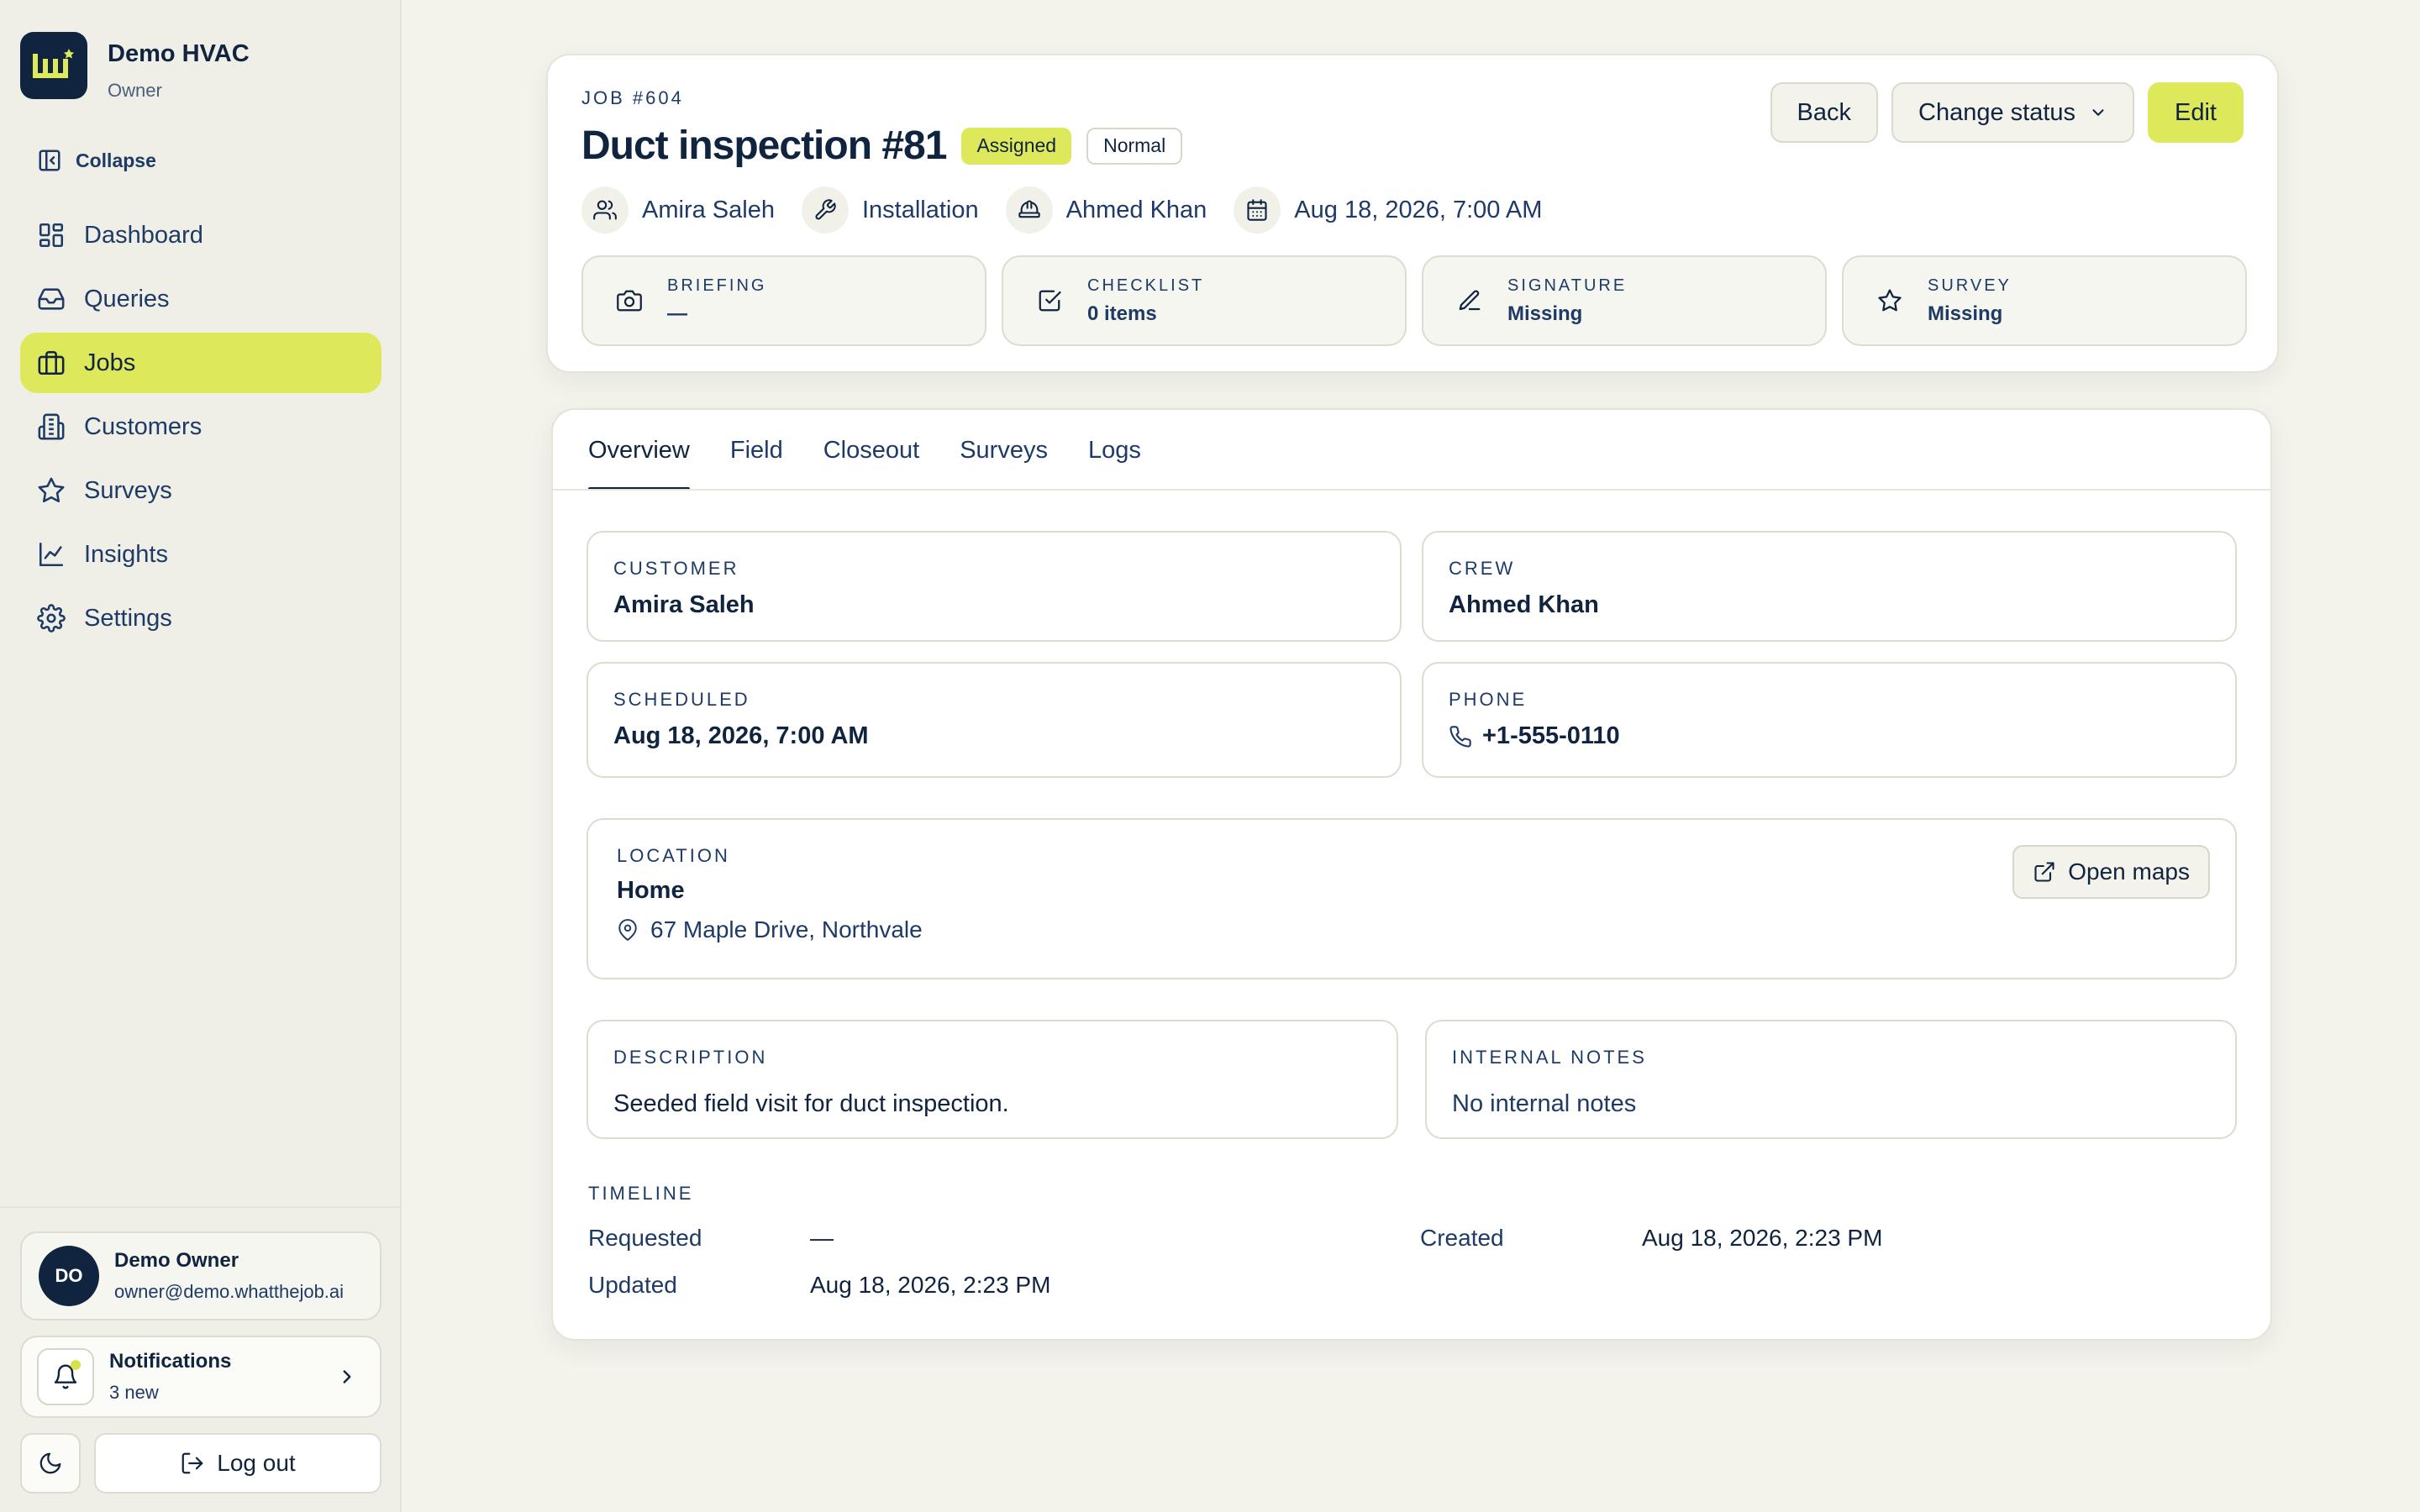  I want to click on collapse-label: Collapse, so click(116, 160).